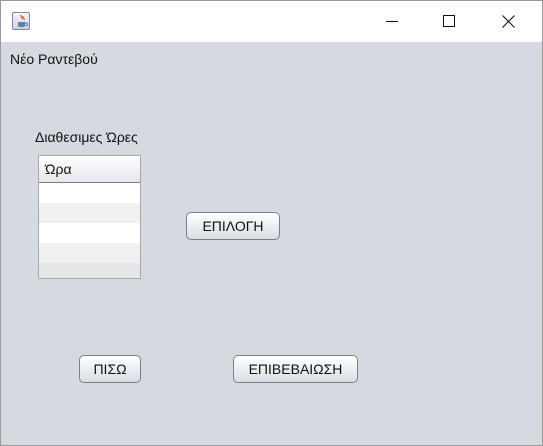  What do you see at coordinates (89, 169) in the screenshot?
I see `column-header-hour: Ώρα` at bounding box center [89, 169].